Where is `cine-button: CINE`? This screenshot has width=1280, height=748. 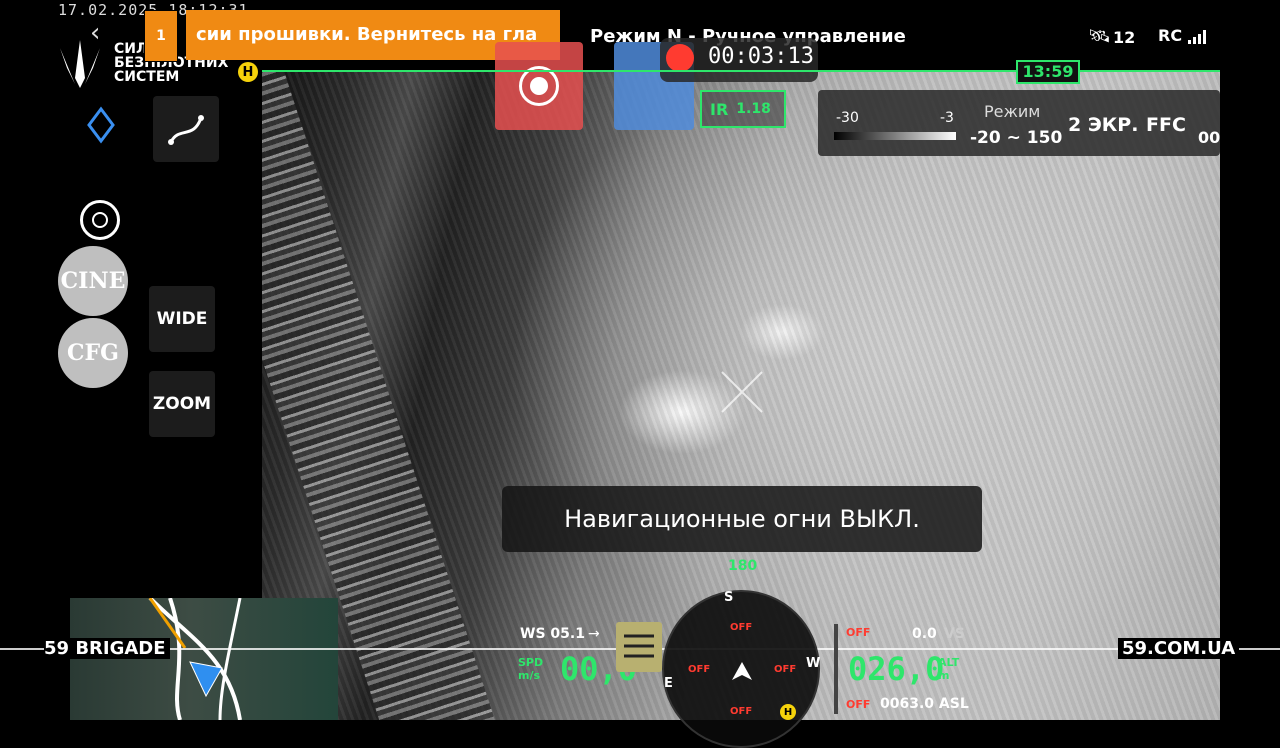
cine-button: CINE is located at coordinates (93, 281).